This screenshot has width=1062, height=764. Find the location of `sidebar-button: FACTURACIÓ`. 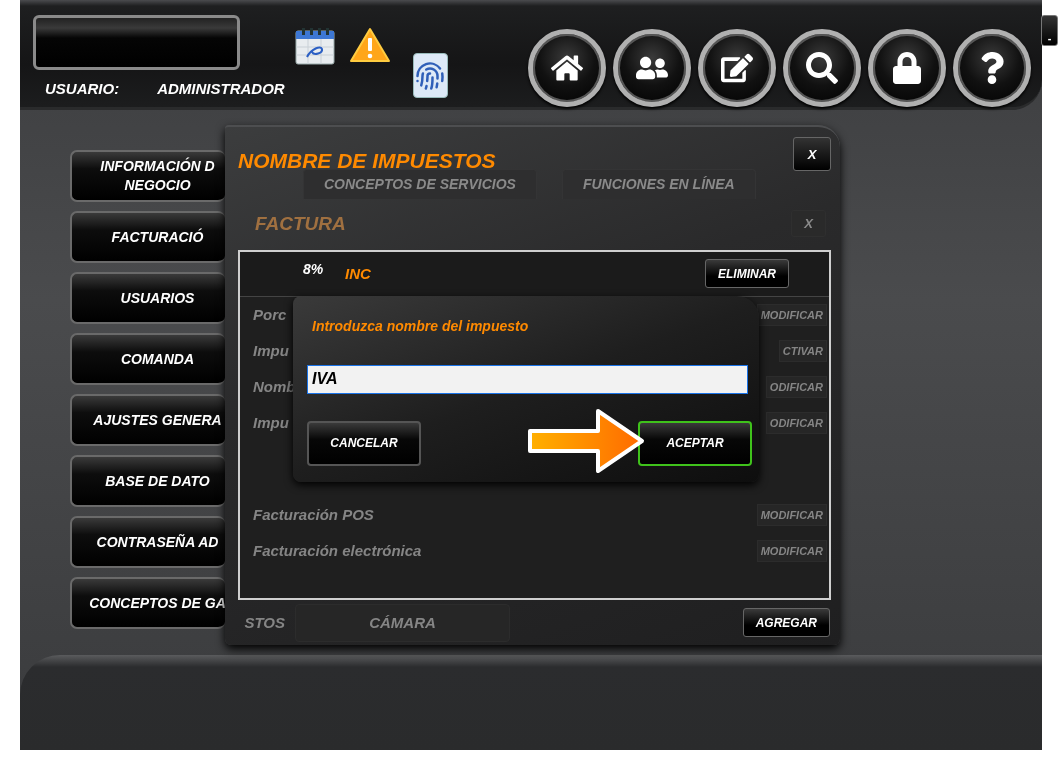

sidebar-button: FACTURACIÓ is located at coordinates (147, 237).